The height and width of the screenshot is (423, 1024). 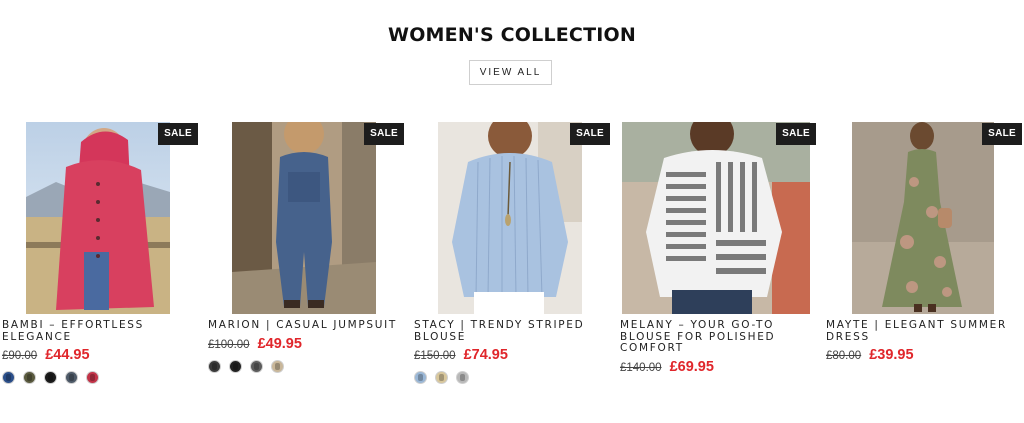 What do you see at coordinates (924, 355) in the screenshot?
I see `product-prices: £80.00 £39.95` at bounding box center [924, 355].